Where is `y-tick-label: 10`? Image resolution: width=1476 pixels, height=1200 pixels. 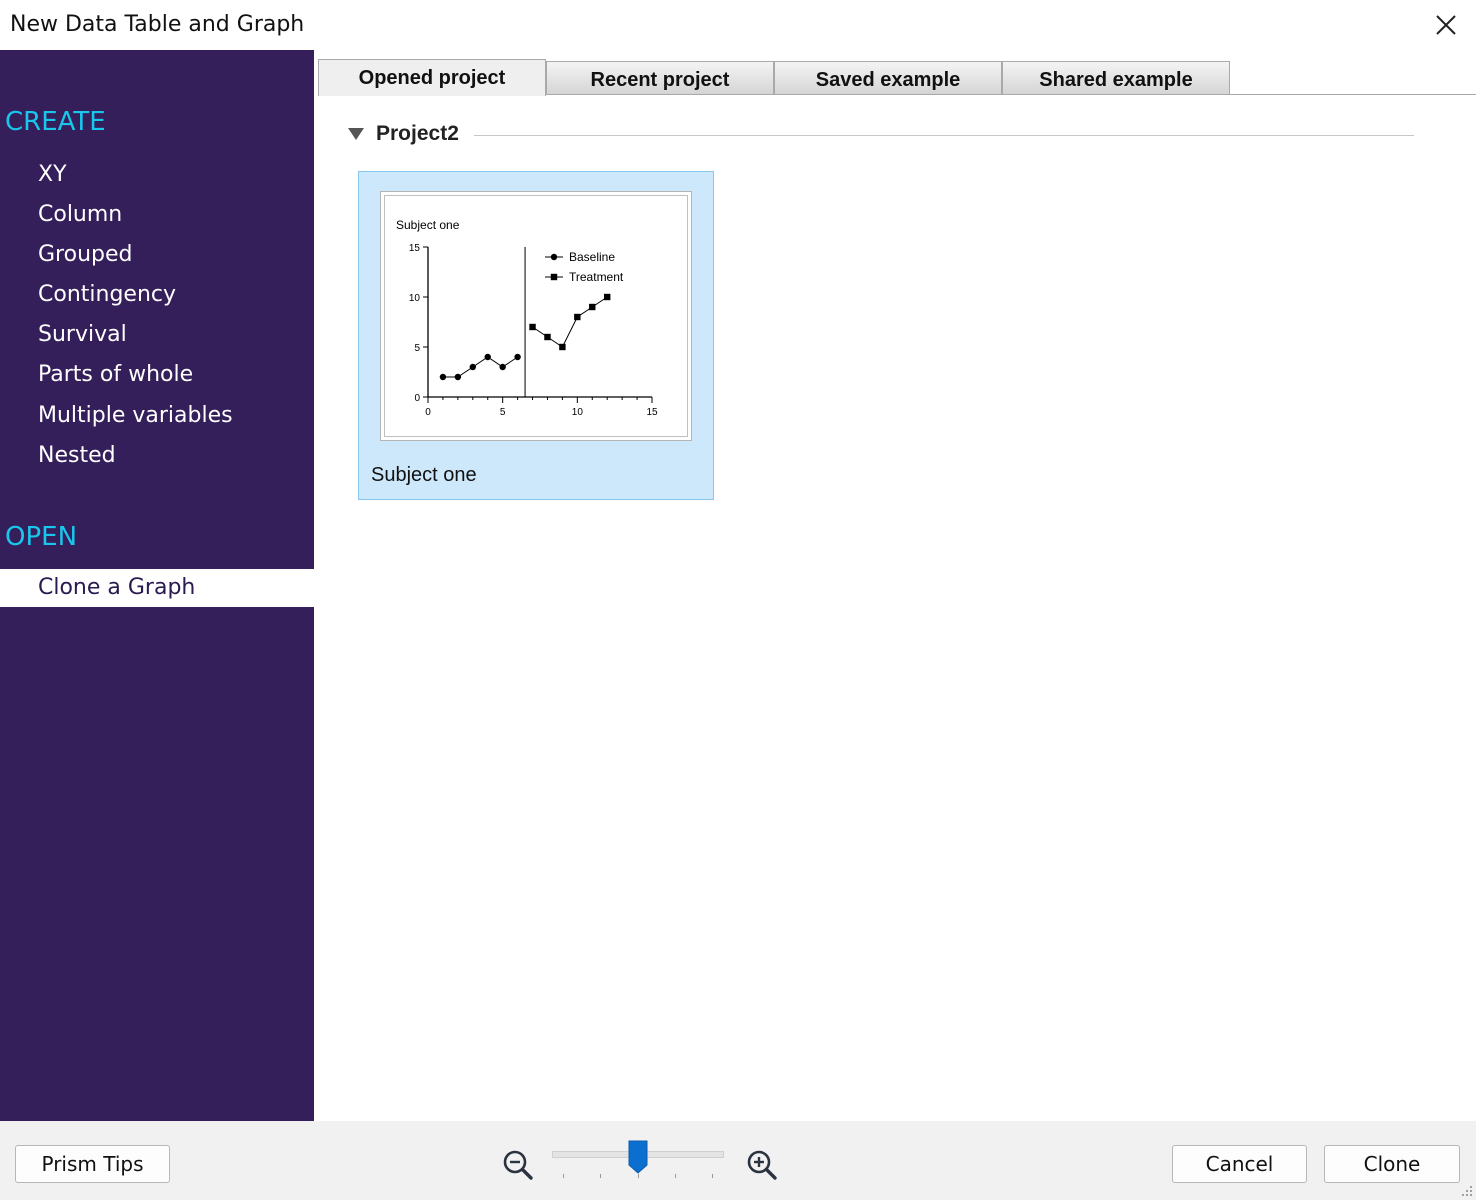
y-tick-label: 10 is located at coordinates (415, 298).